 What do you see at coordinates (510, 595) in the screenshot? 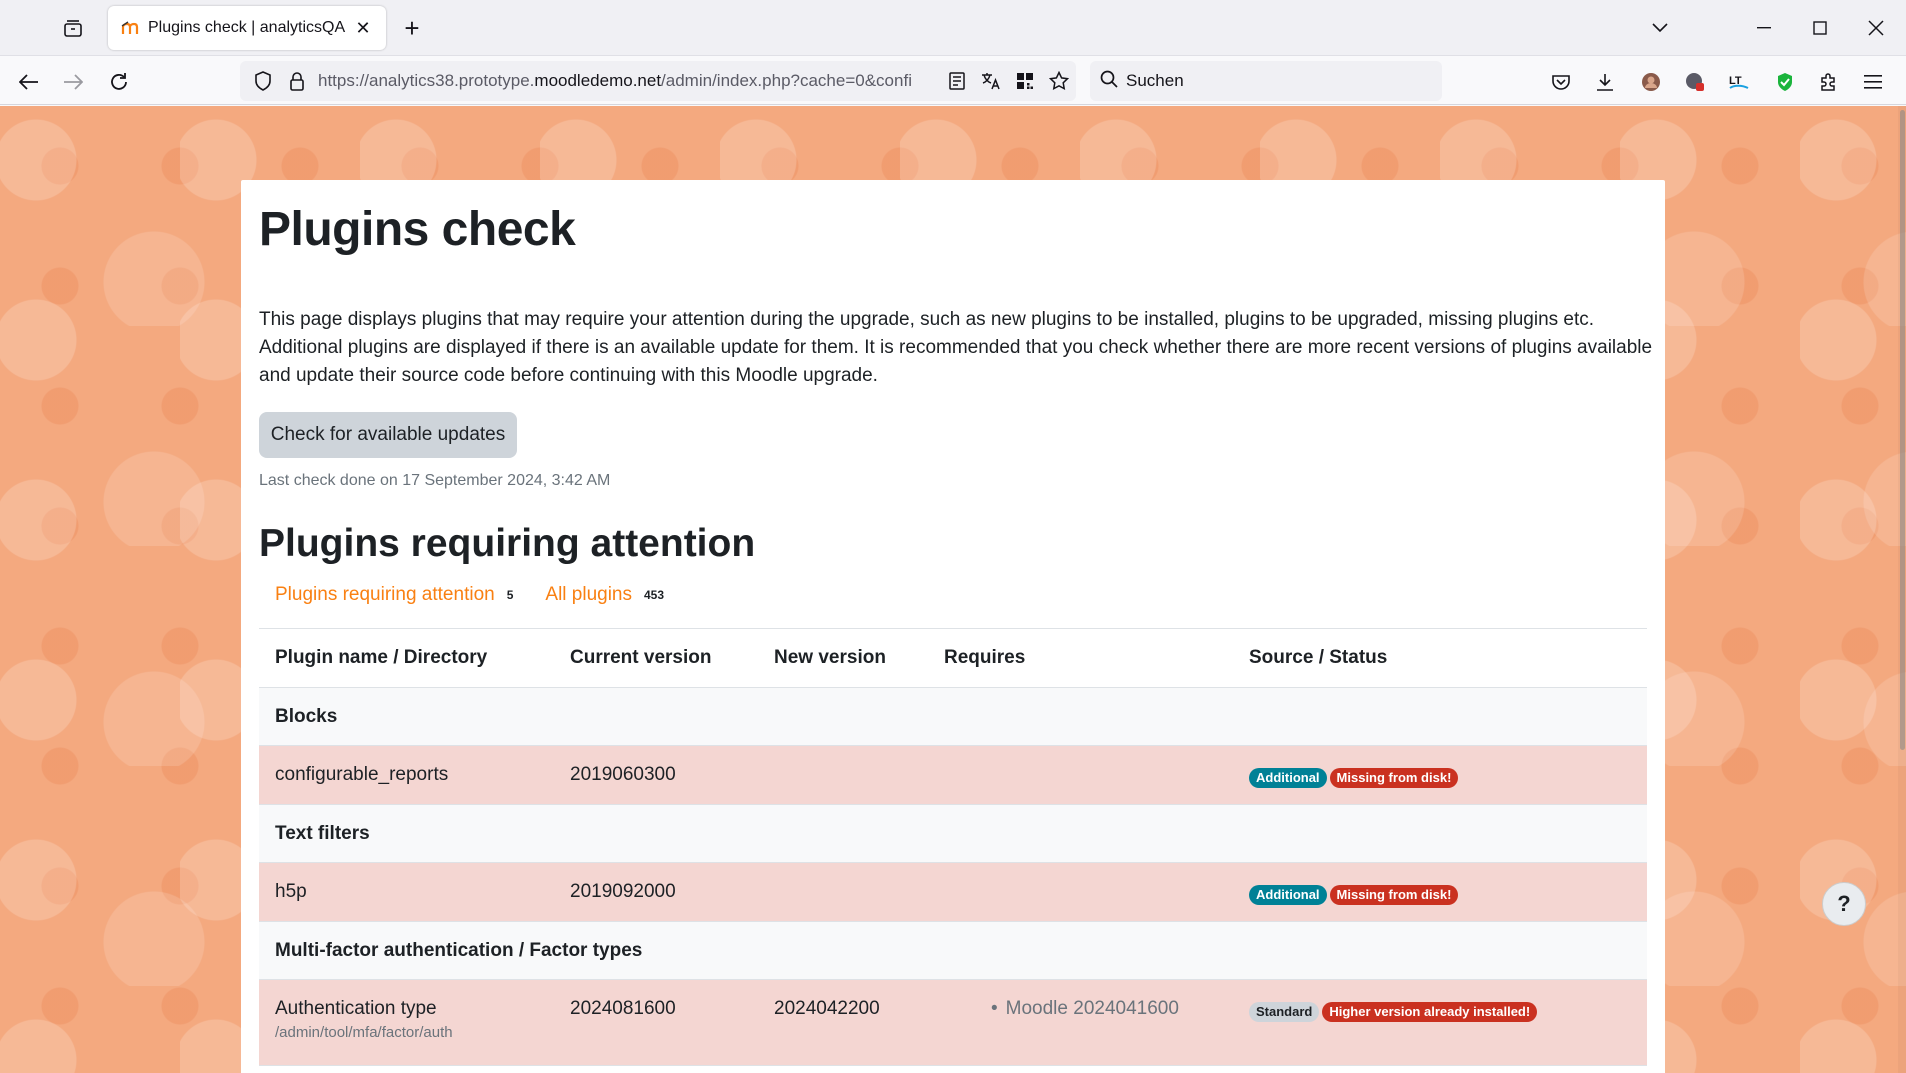
I see `filter-attention-count: 5` at bounding box center [510, 595].